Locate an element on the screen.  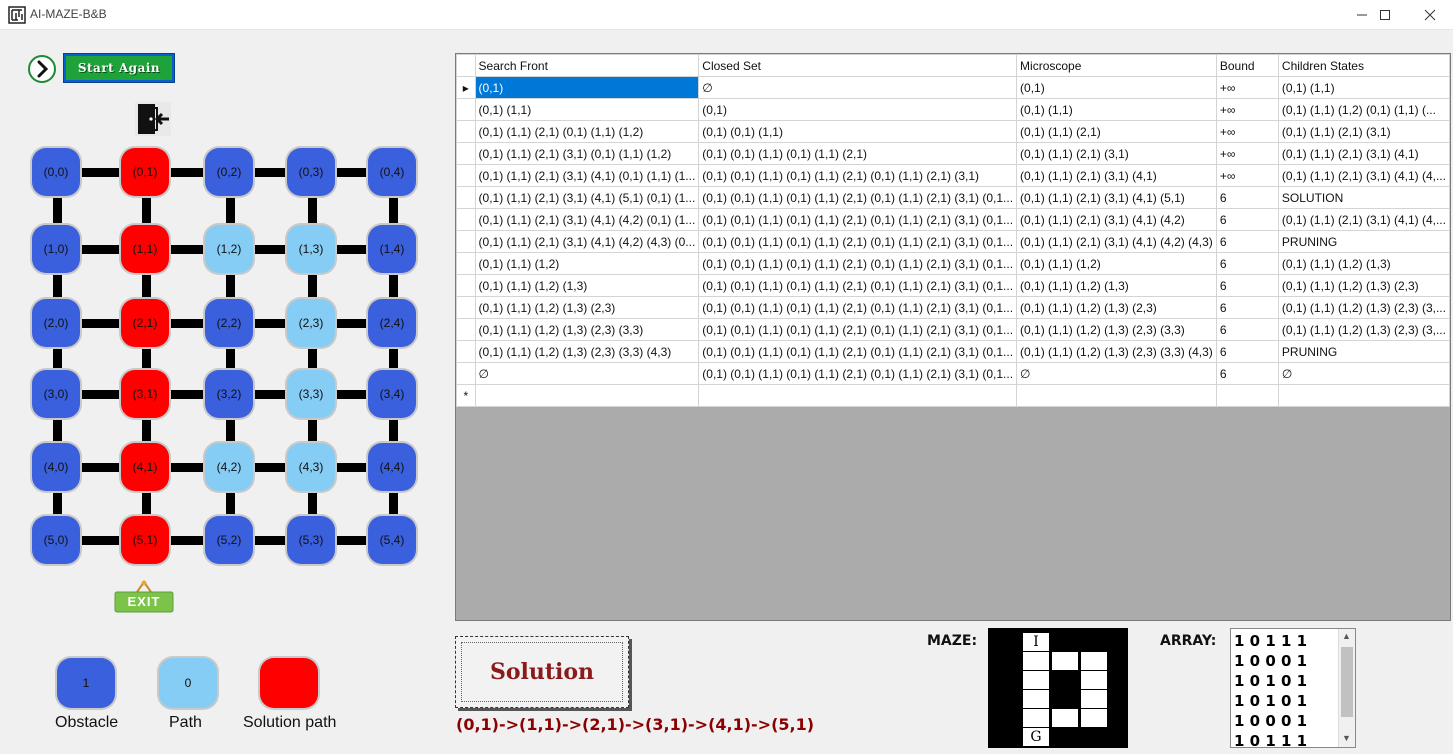
closed-set-cell: ∅ is located at coordinates (858, 87).